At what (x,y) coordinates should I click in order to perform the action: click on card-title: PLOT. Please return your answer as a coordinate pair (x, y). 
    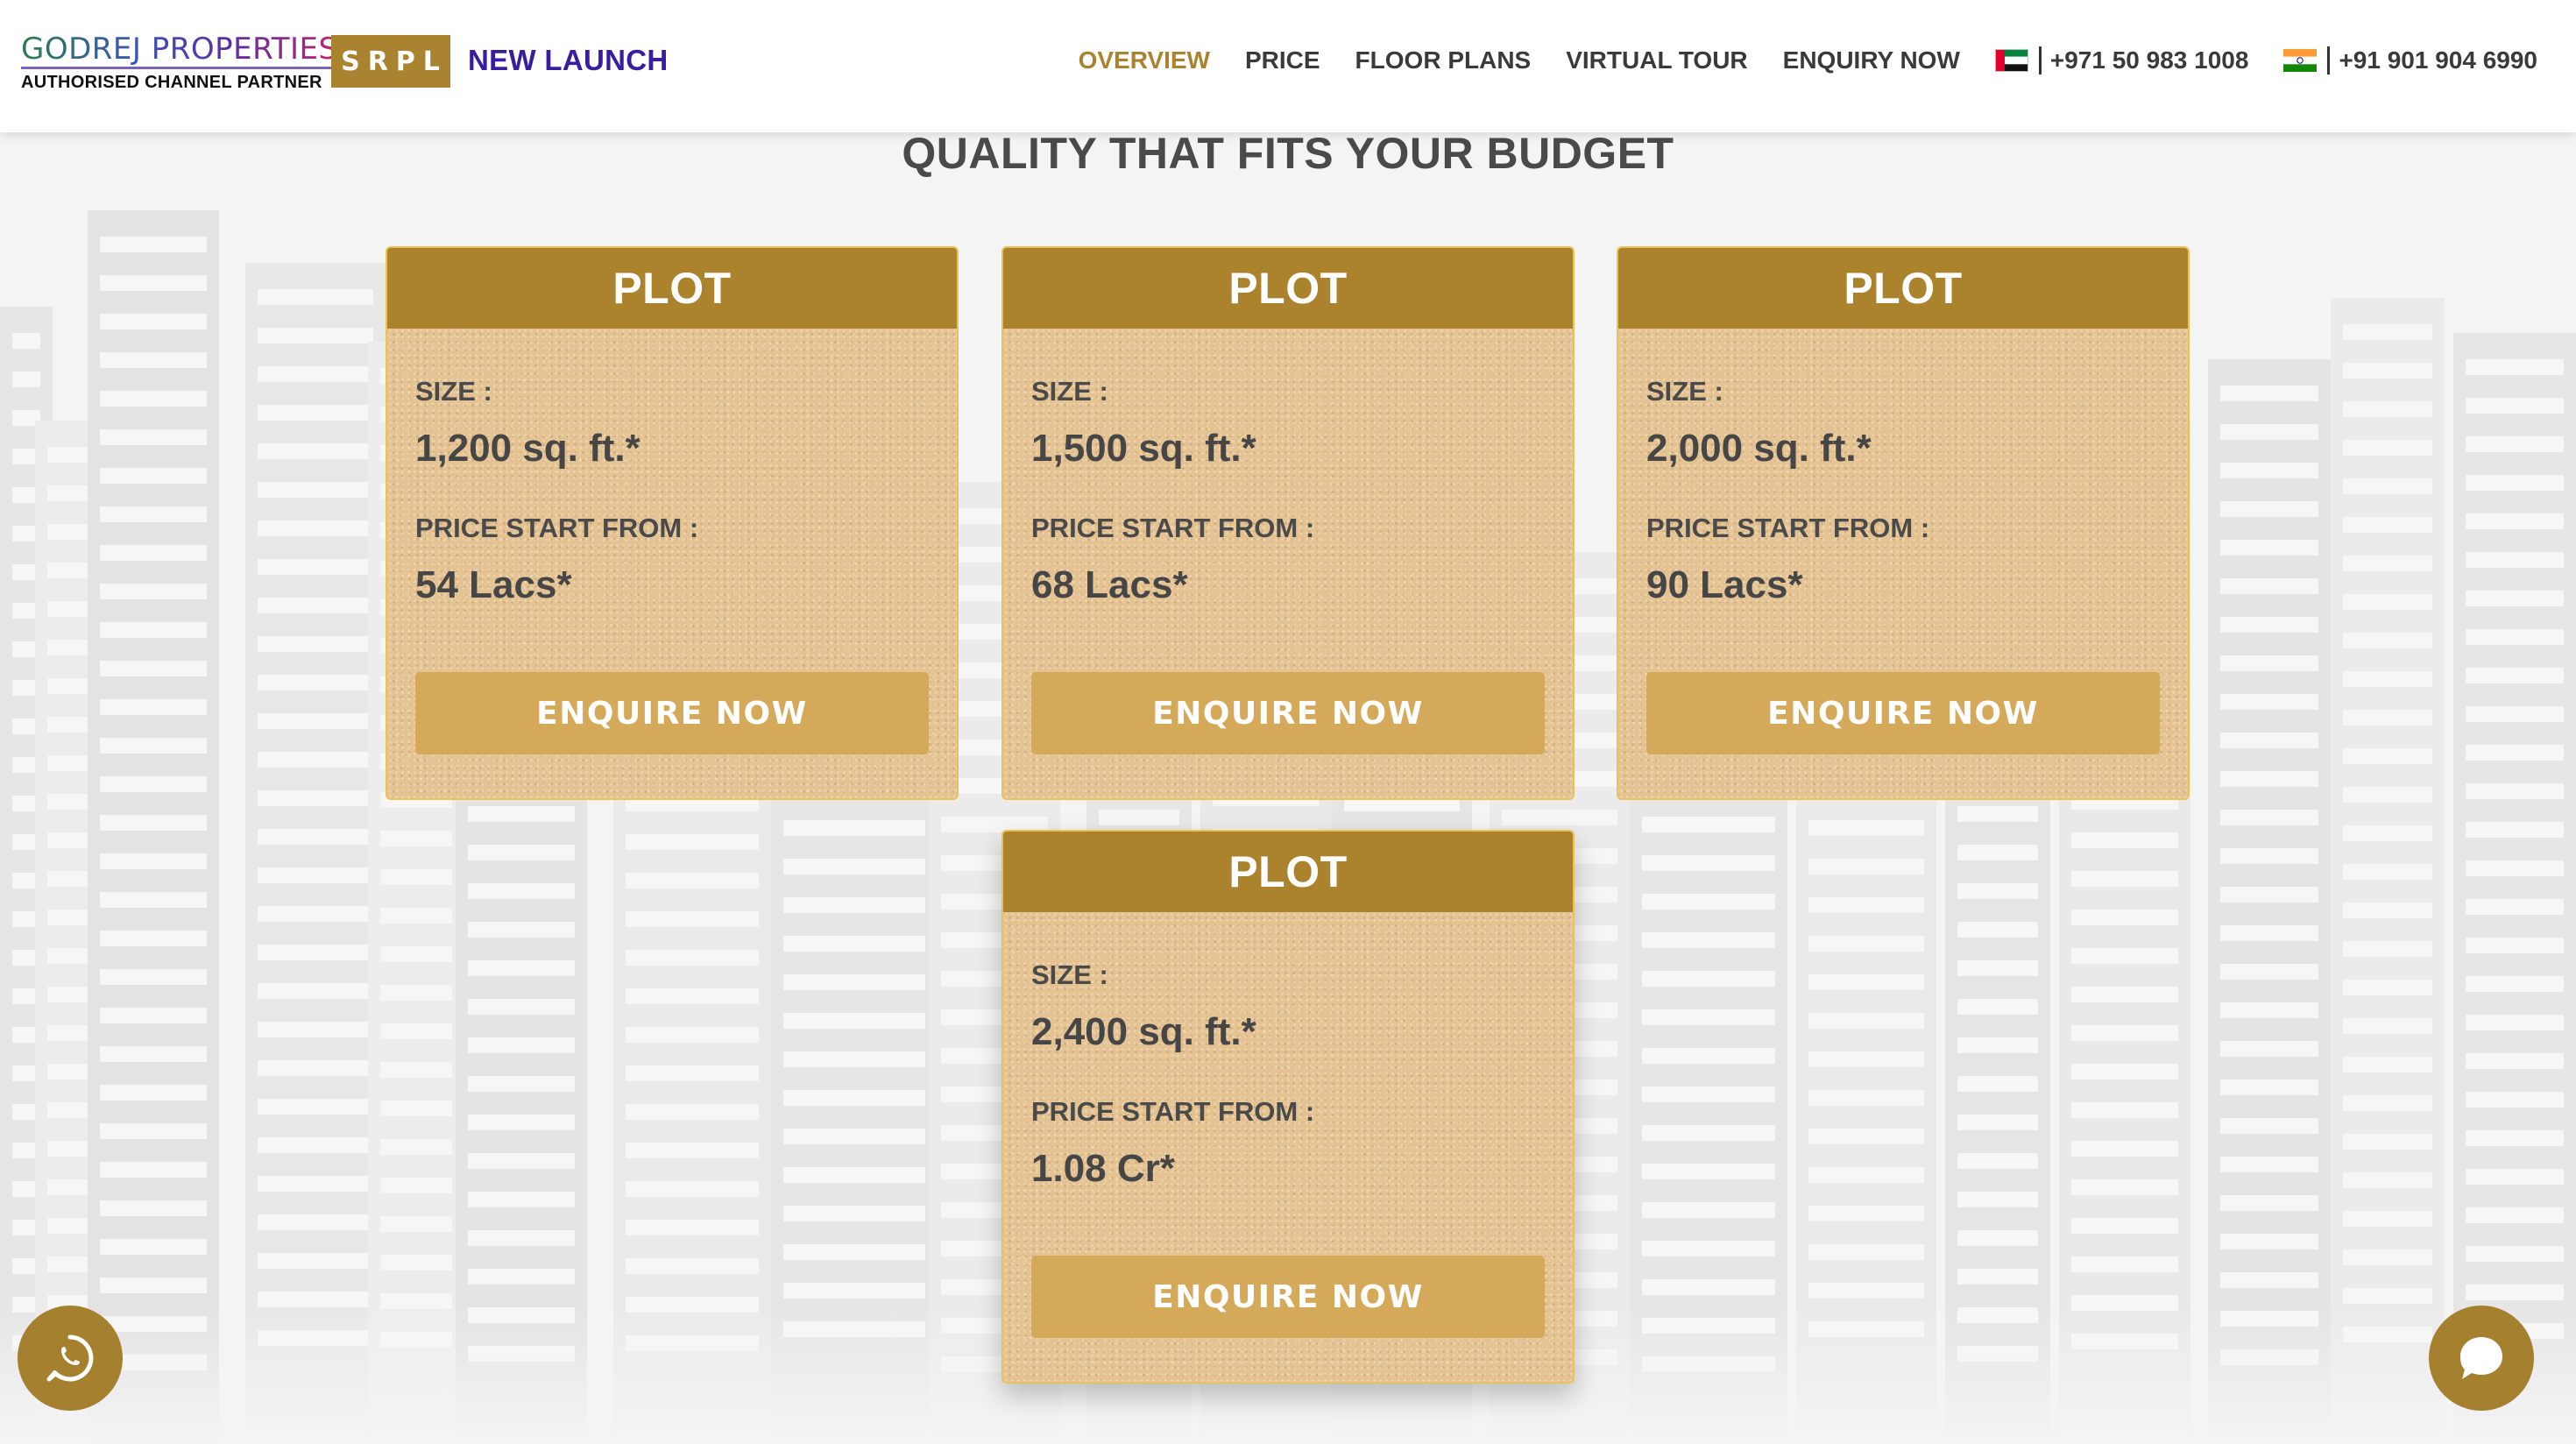
    Looking at the image, I should click on (1288, 288).